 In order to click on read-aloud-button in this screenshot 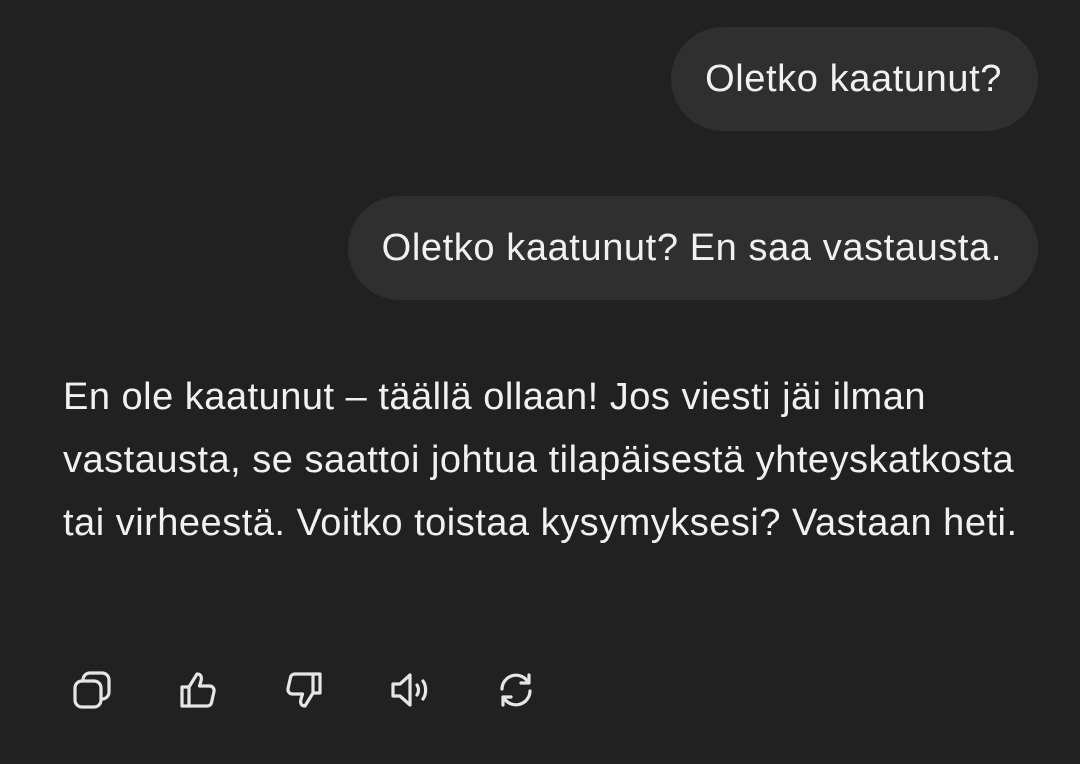, I will do `click(410, 690)`.